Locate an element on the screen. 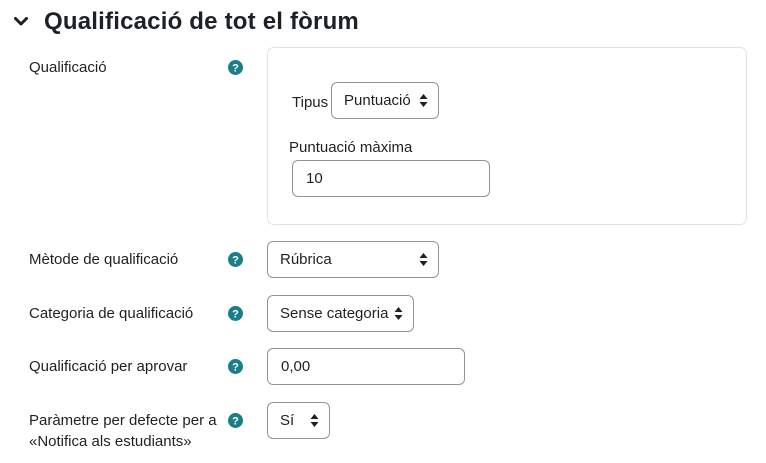 This screenshot has height=463, width=766. category-label: Categoria de qualificació is located at coordinates (111, 313).